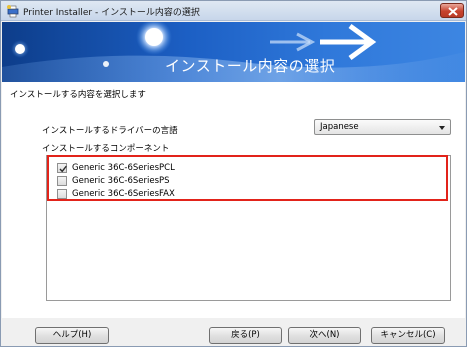 The height and width of the screenshot is (347, 467). What do you see at coordinates (442, 128) in the screenshot?
I see `chevron-down-icon` at bounding box center [442, 128].